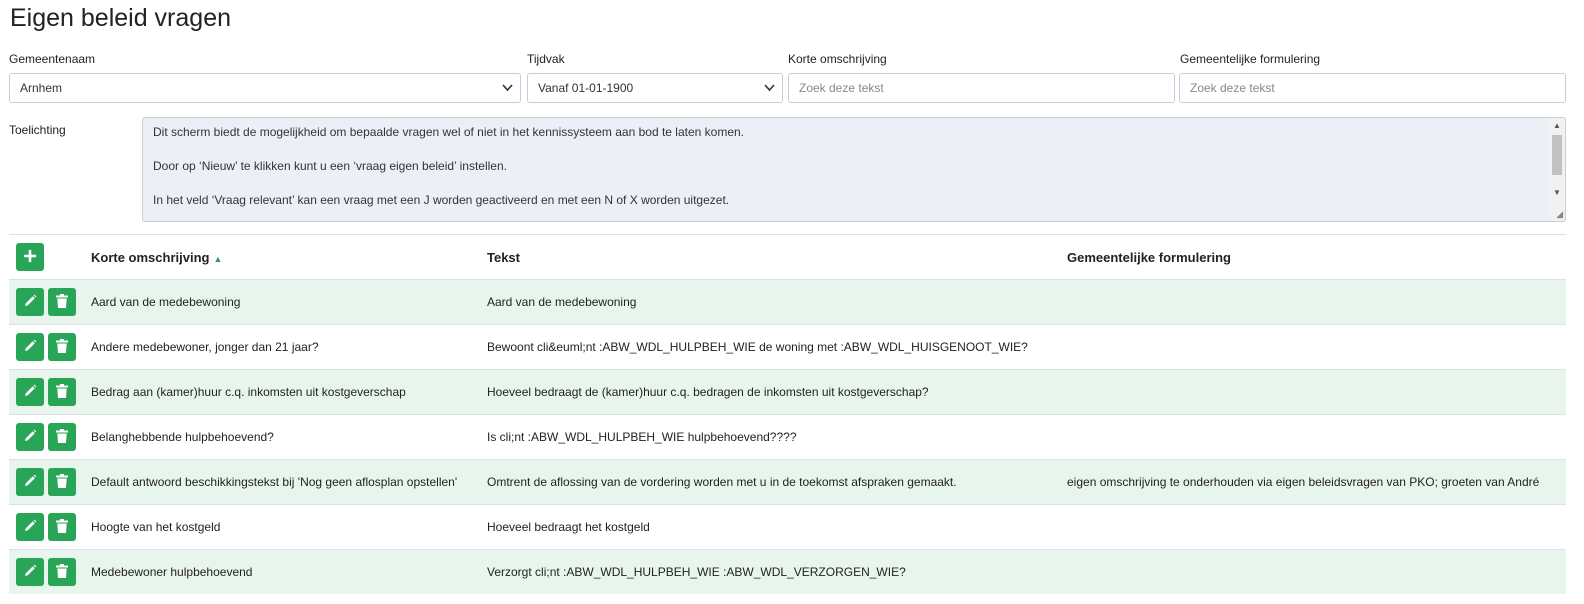 The height and width of the screenshot is (604, 1584). Describe the element at coordinates (1250, 59) in the screenshot. I see `gemeentelijke-formulering-label: Gemeentelijke formulering` at that location.